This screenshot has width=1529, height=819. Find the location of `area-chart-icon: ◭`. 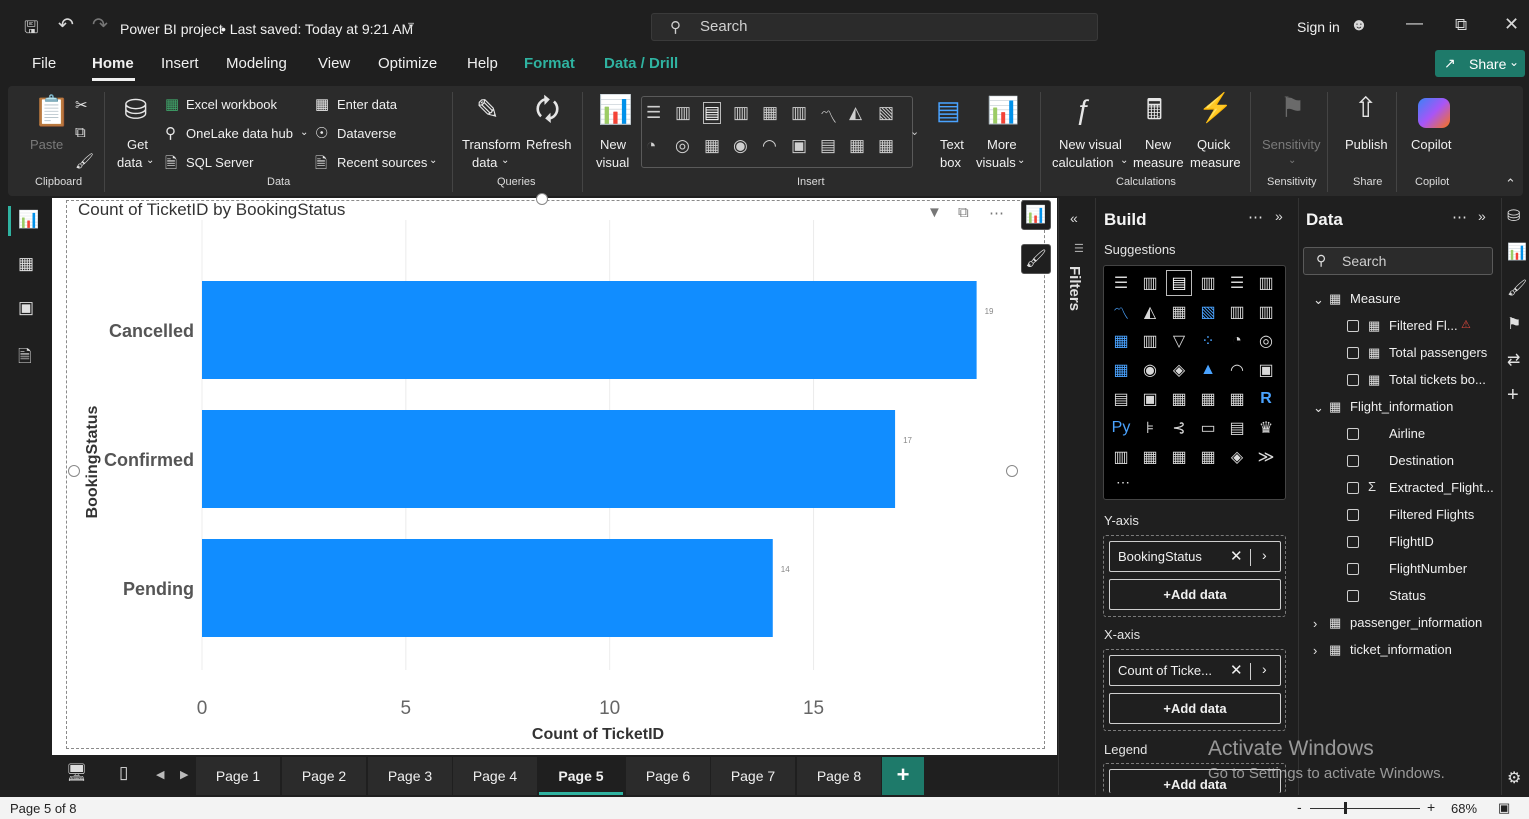

area-chart-icon: ◭ is located at coordinates (855, 113).